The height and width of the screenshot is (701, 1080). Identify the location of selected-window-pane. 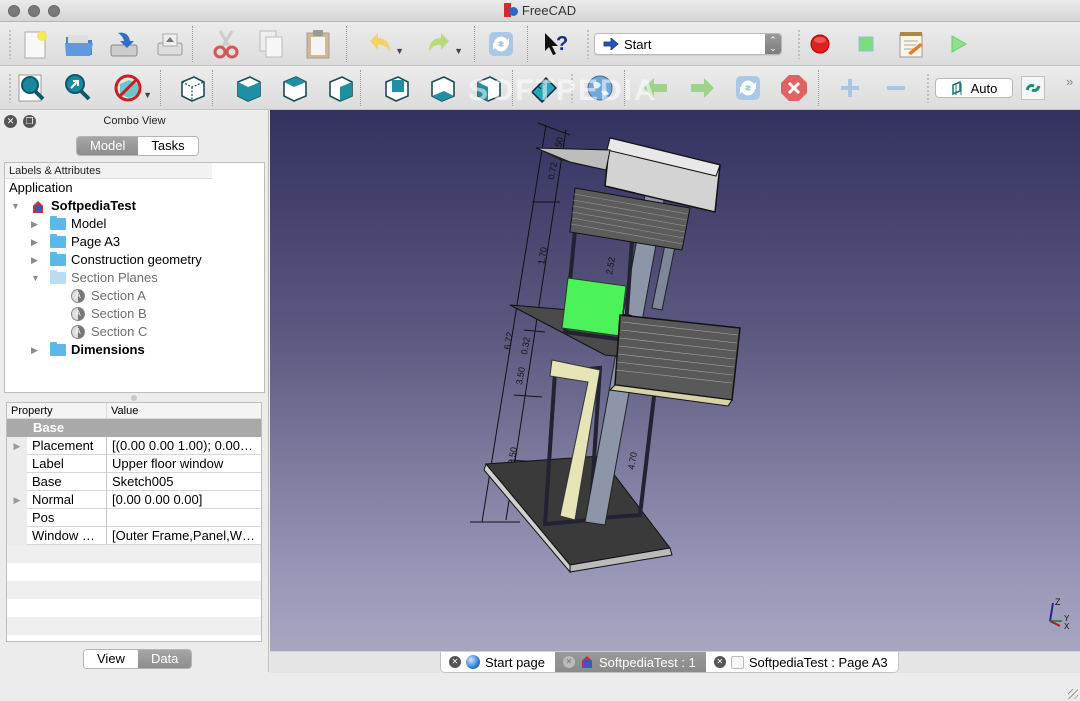
(594, 307).